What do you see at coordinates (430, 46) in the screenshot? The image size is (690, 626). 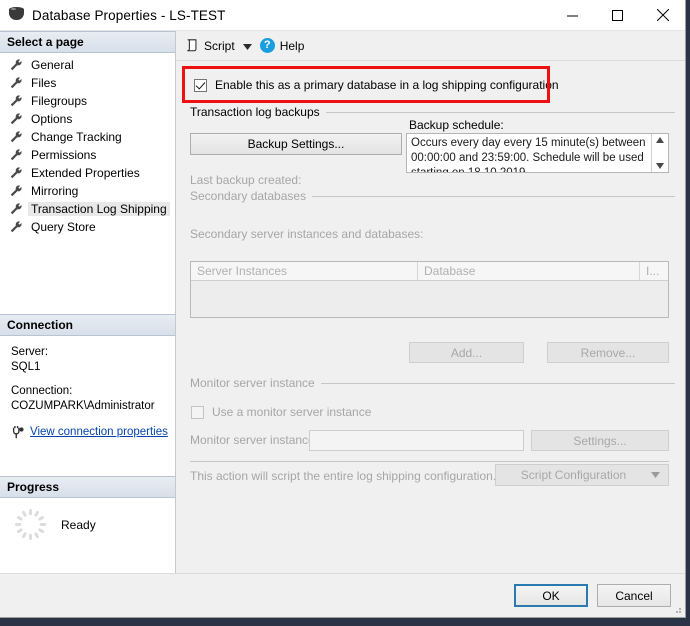 I see `toolbar: Script ? Help` at bounding box center [430, 46].